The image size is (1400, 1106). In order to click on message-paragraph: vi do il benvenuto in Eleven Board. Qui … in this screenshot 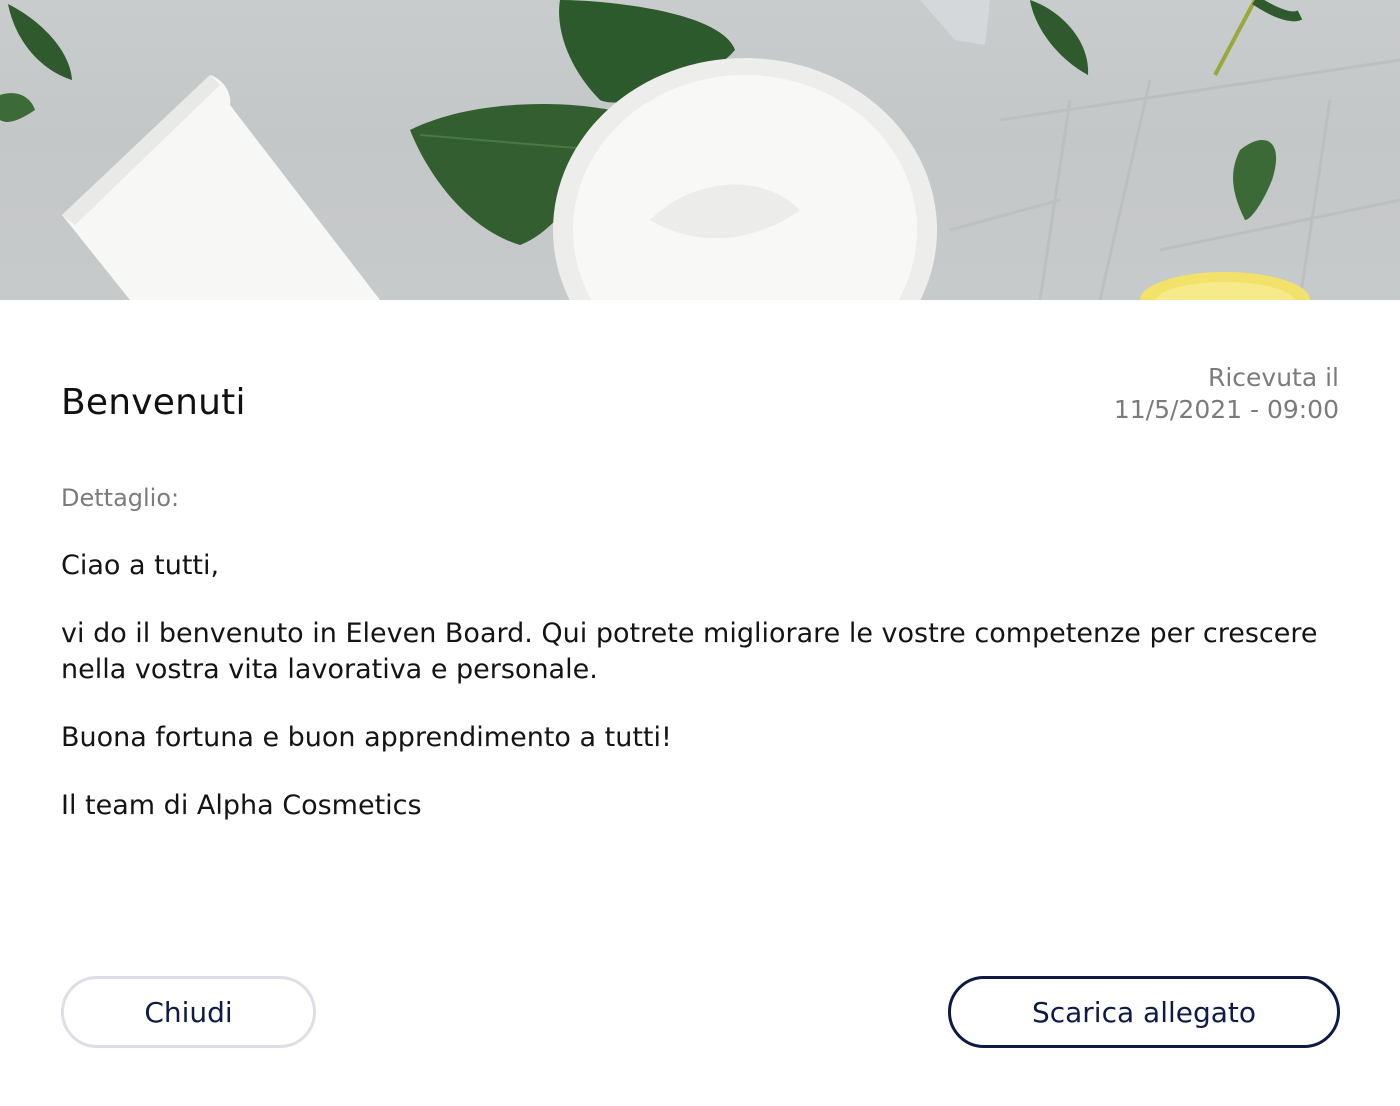, I will do `click(689, 651)`.